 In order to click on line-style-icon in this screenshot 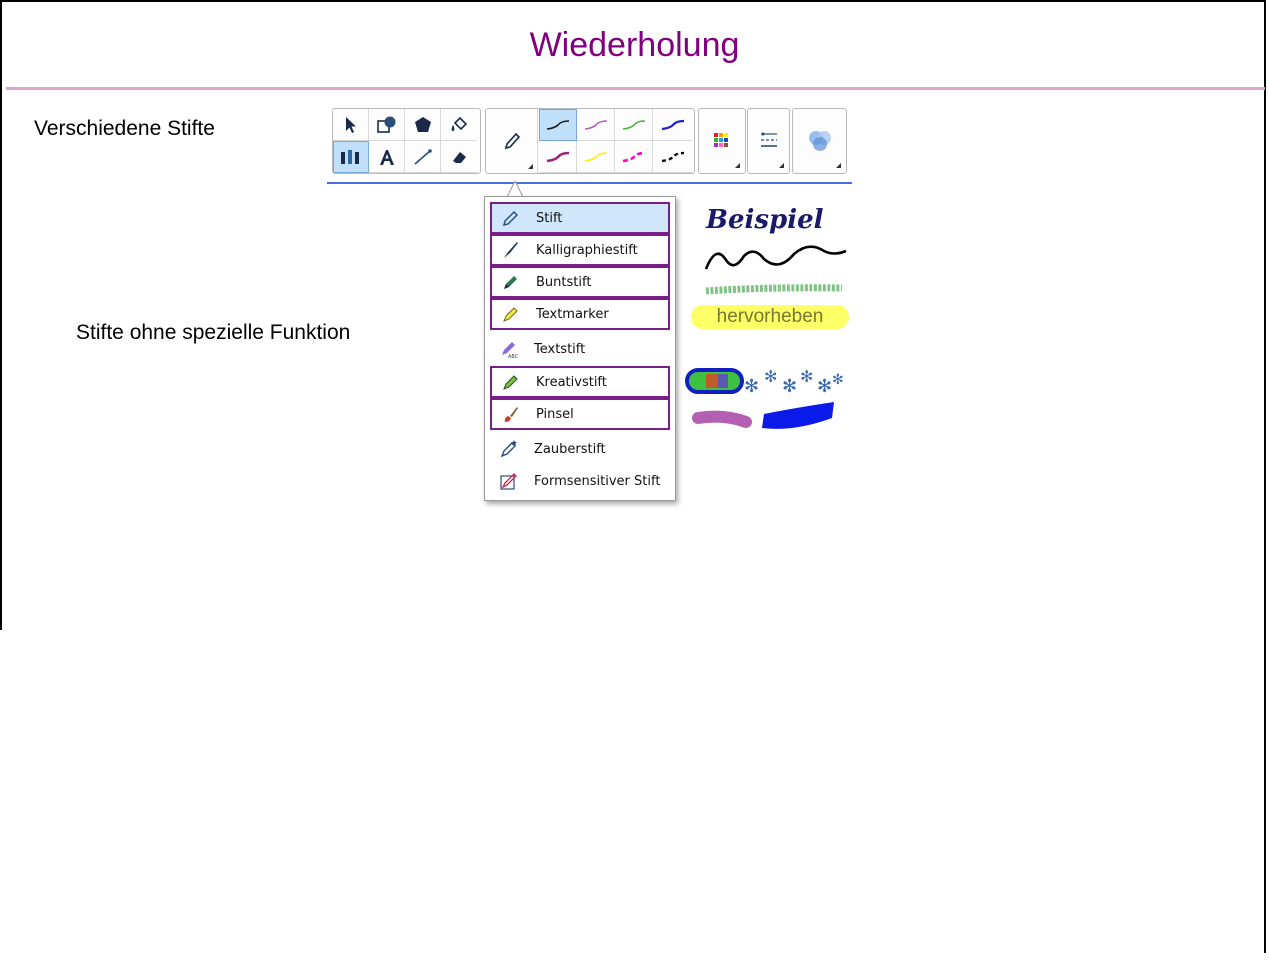, I will do `click(769, 139)`.